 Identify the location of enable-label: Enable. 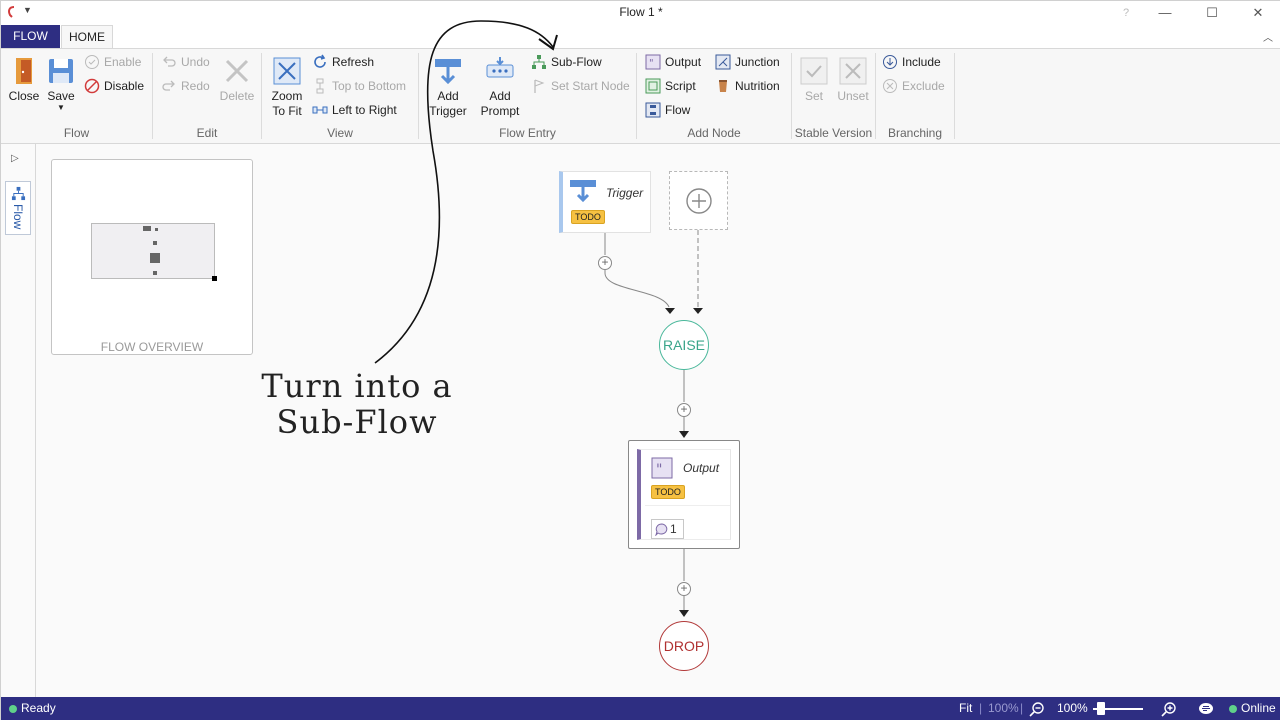
(123, 62).